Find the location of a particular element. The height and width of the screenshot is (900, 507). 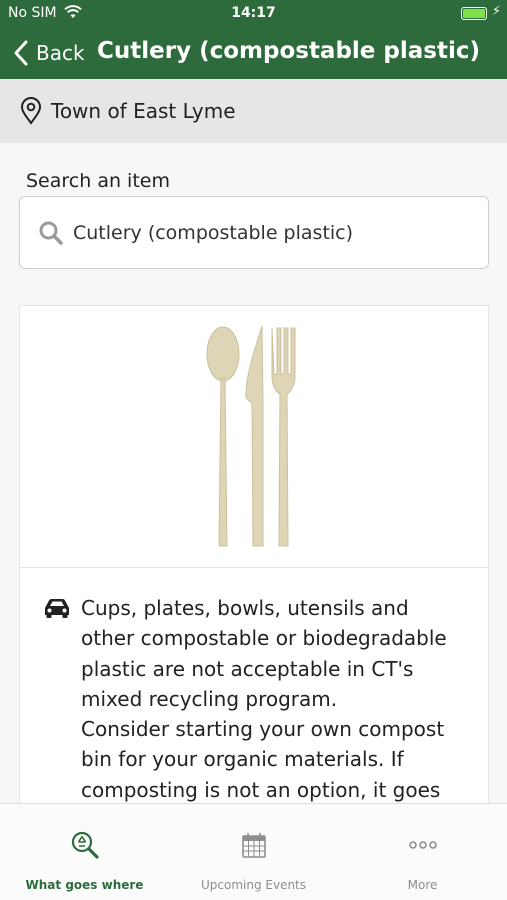

back-label: Back is located at coordinates (60, 53).